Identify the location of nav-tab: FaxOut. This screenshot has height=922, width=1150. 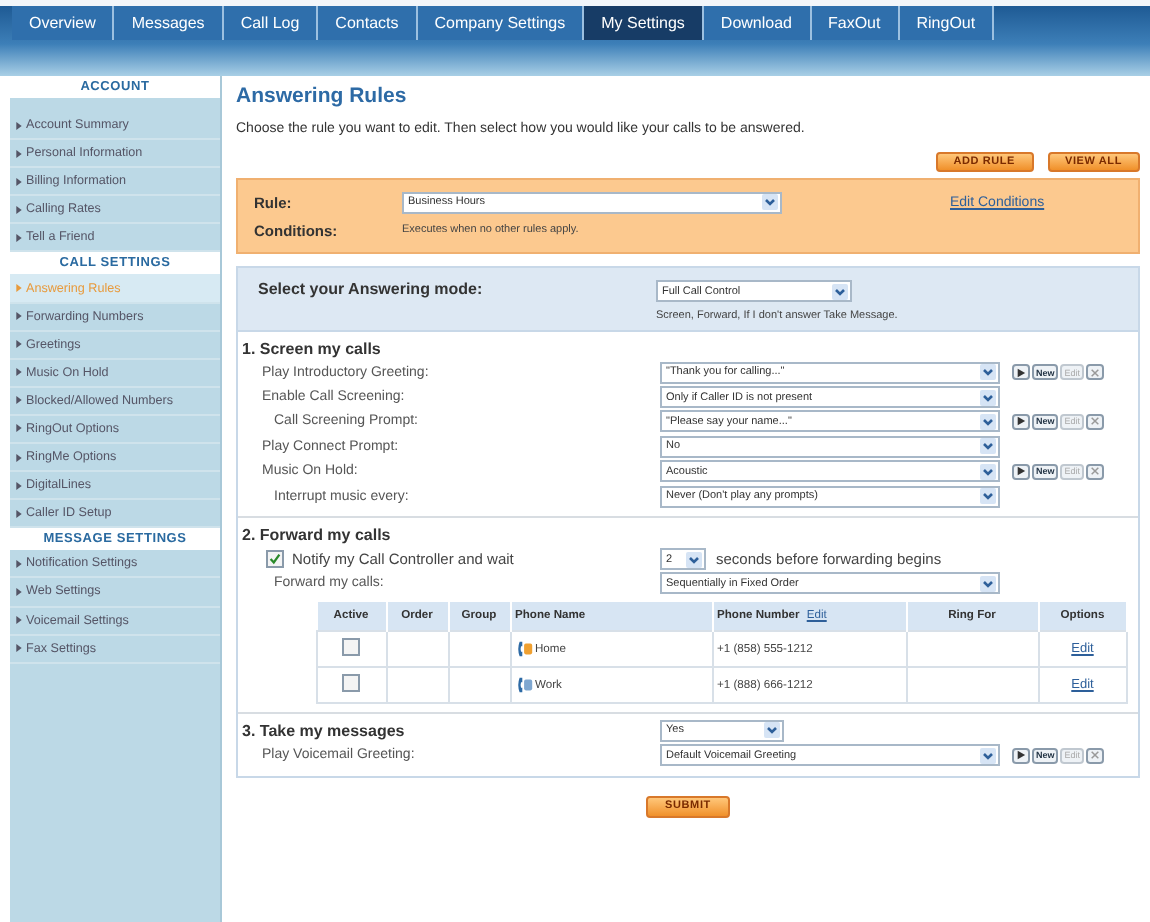
(855, 23).